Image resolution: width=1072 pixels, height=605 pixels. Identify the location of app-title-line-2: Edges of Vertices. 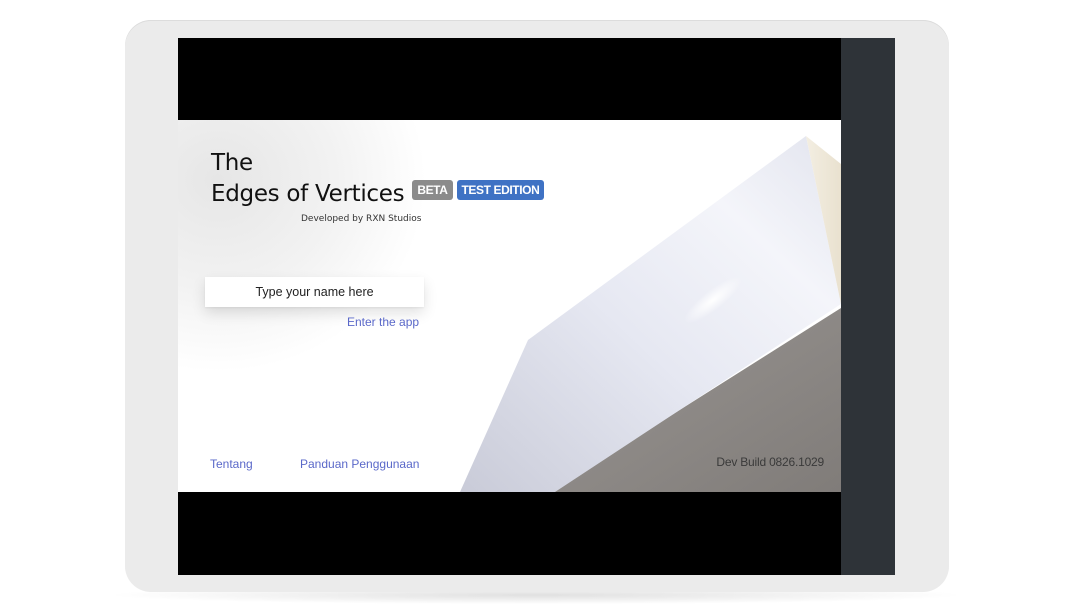
(308, 194).